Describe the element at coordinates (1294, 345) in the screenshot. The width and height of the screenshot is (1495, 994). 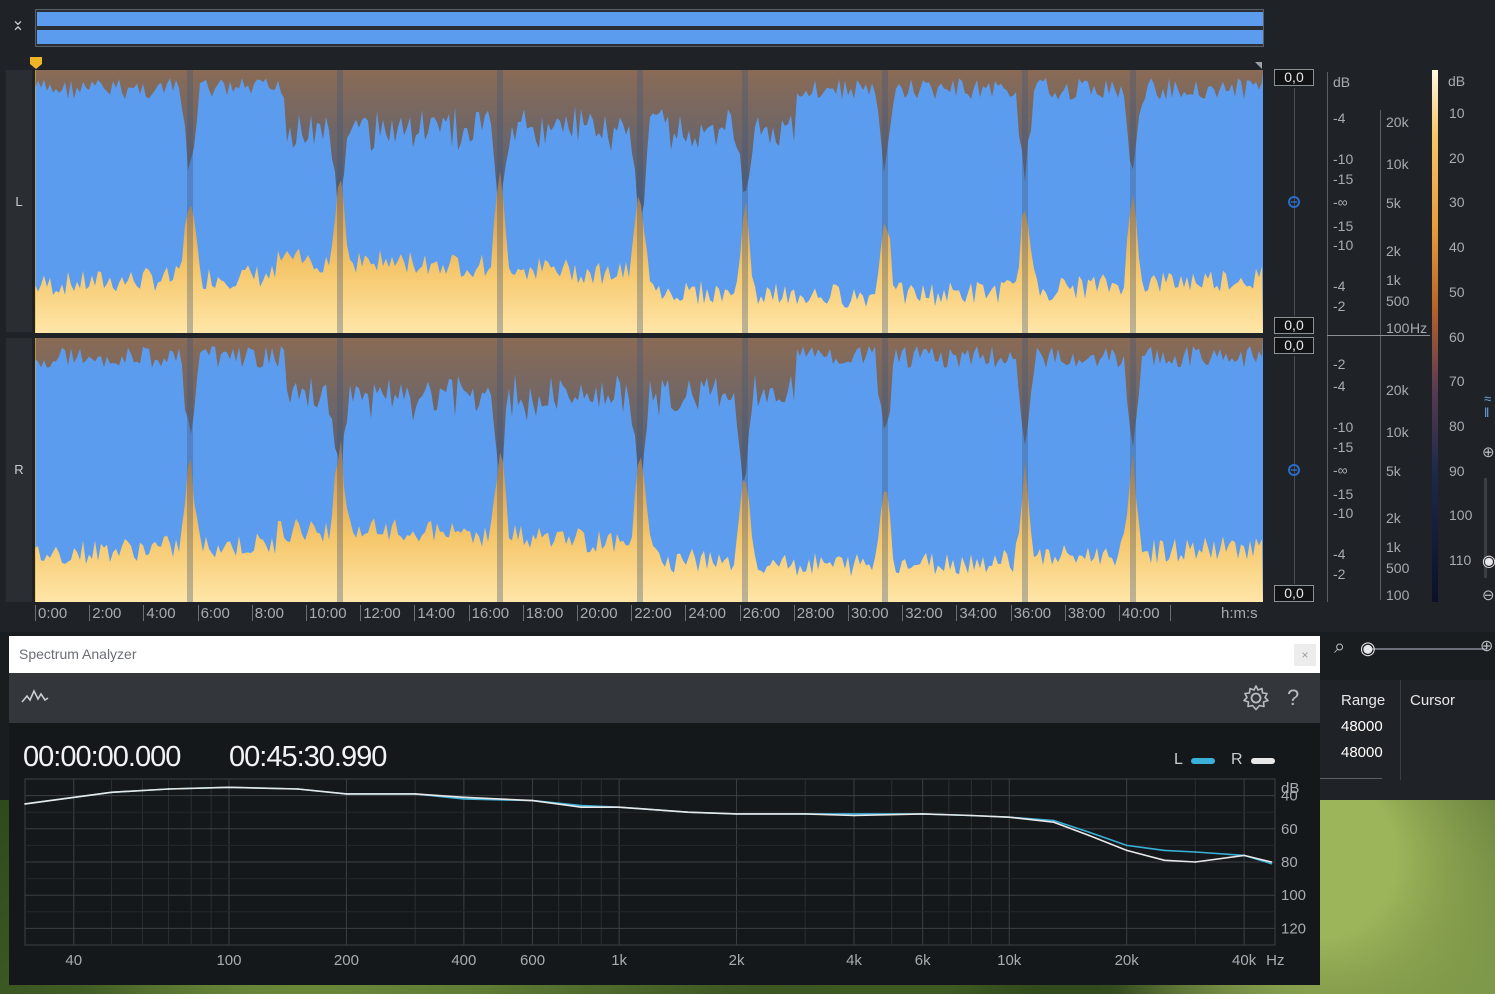
I see `peak-value-R-top: 0,0` at that location.